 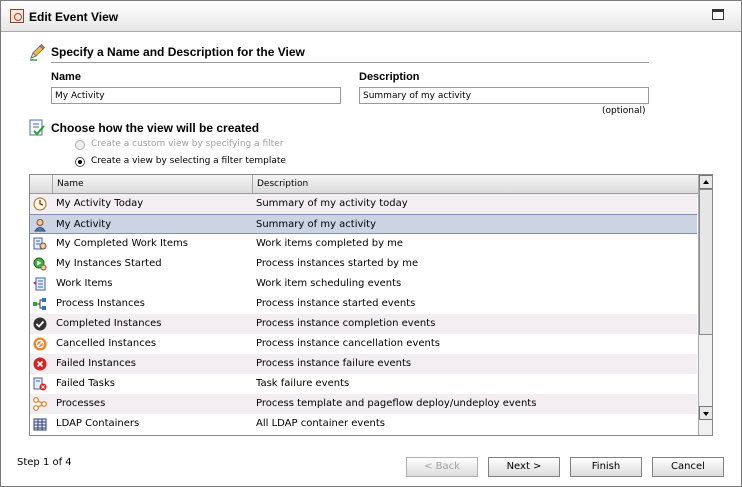 What do you see at coordinates (196, 95) in the screenshot?
I see `name-input: My Activity` at bounding box center [196, 95].